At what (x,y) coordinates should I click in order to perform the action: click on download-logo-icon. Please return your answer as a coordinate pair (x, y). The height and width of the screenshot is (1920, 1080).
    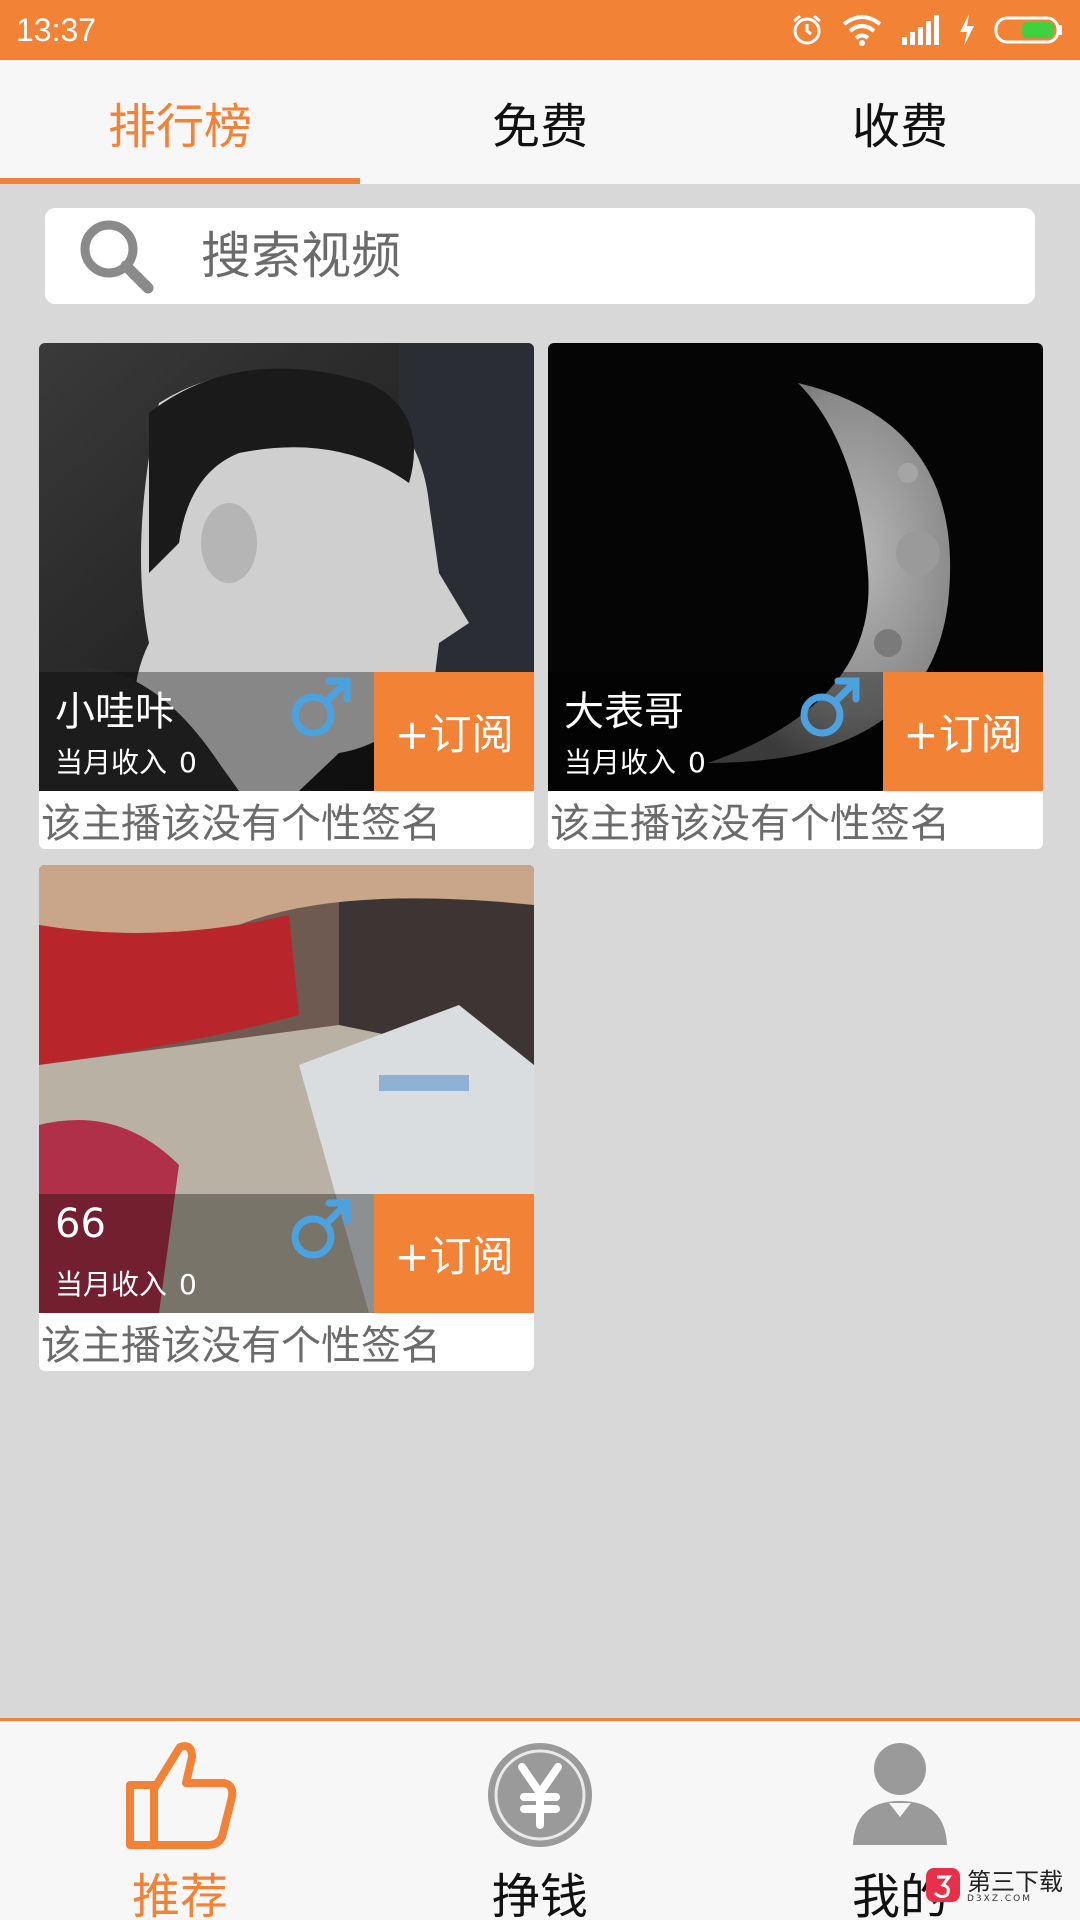
    Looking at the image, I should click on (943, 1887).